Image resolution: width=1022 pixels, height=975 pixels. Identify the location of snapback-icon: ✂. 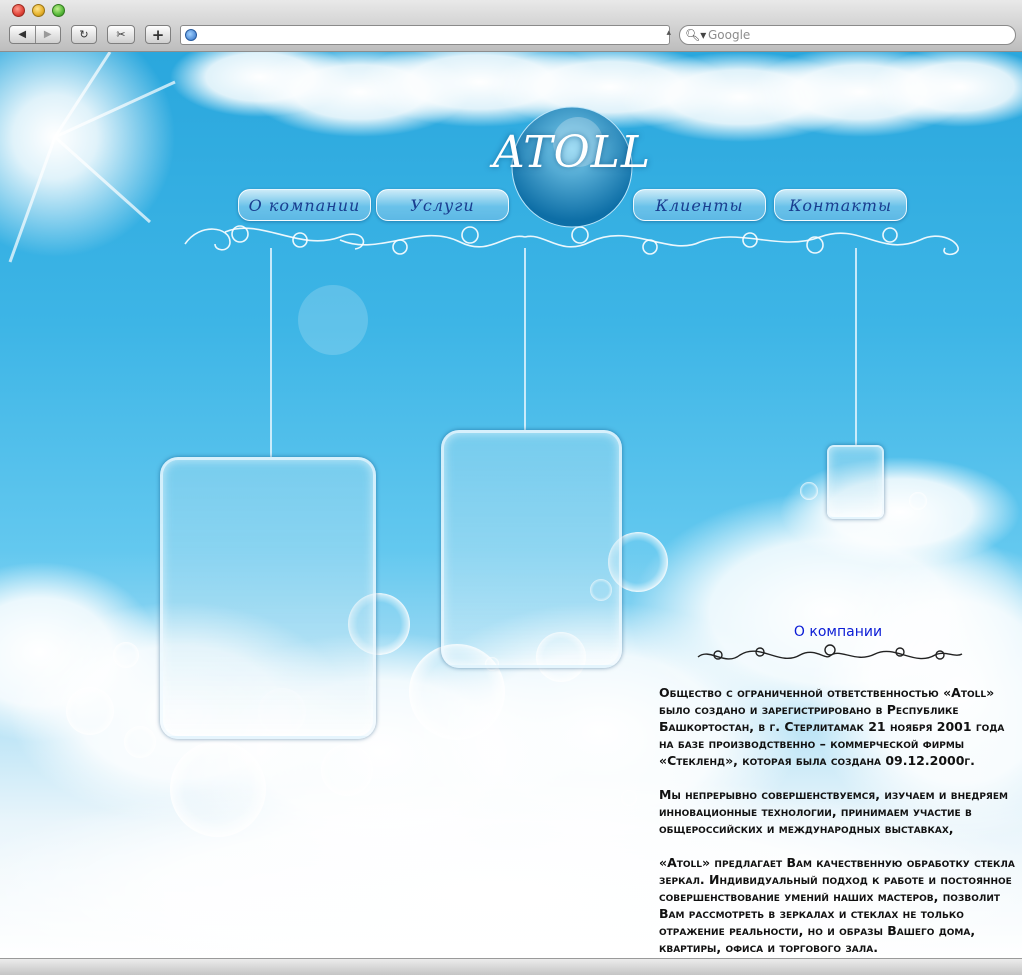
(121, 34).